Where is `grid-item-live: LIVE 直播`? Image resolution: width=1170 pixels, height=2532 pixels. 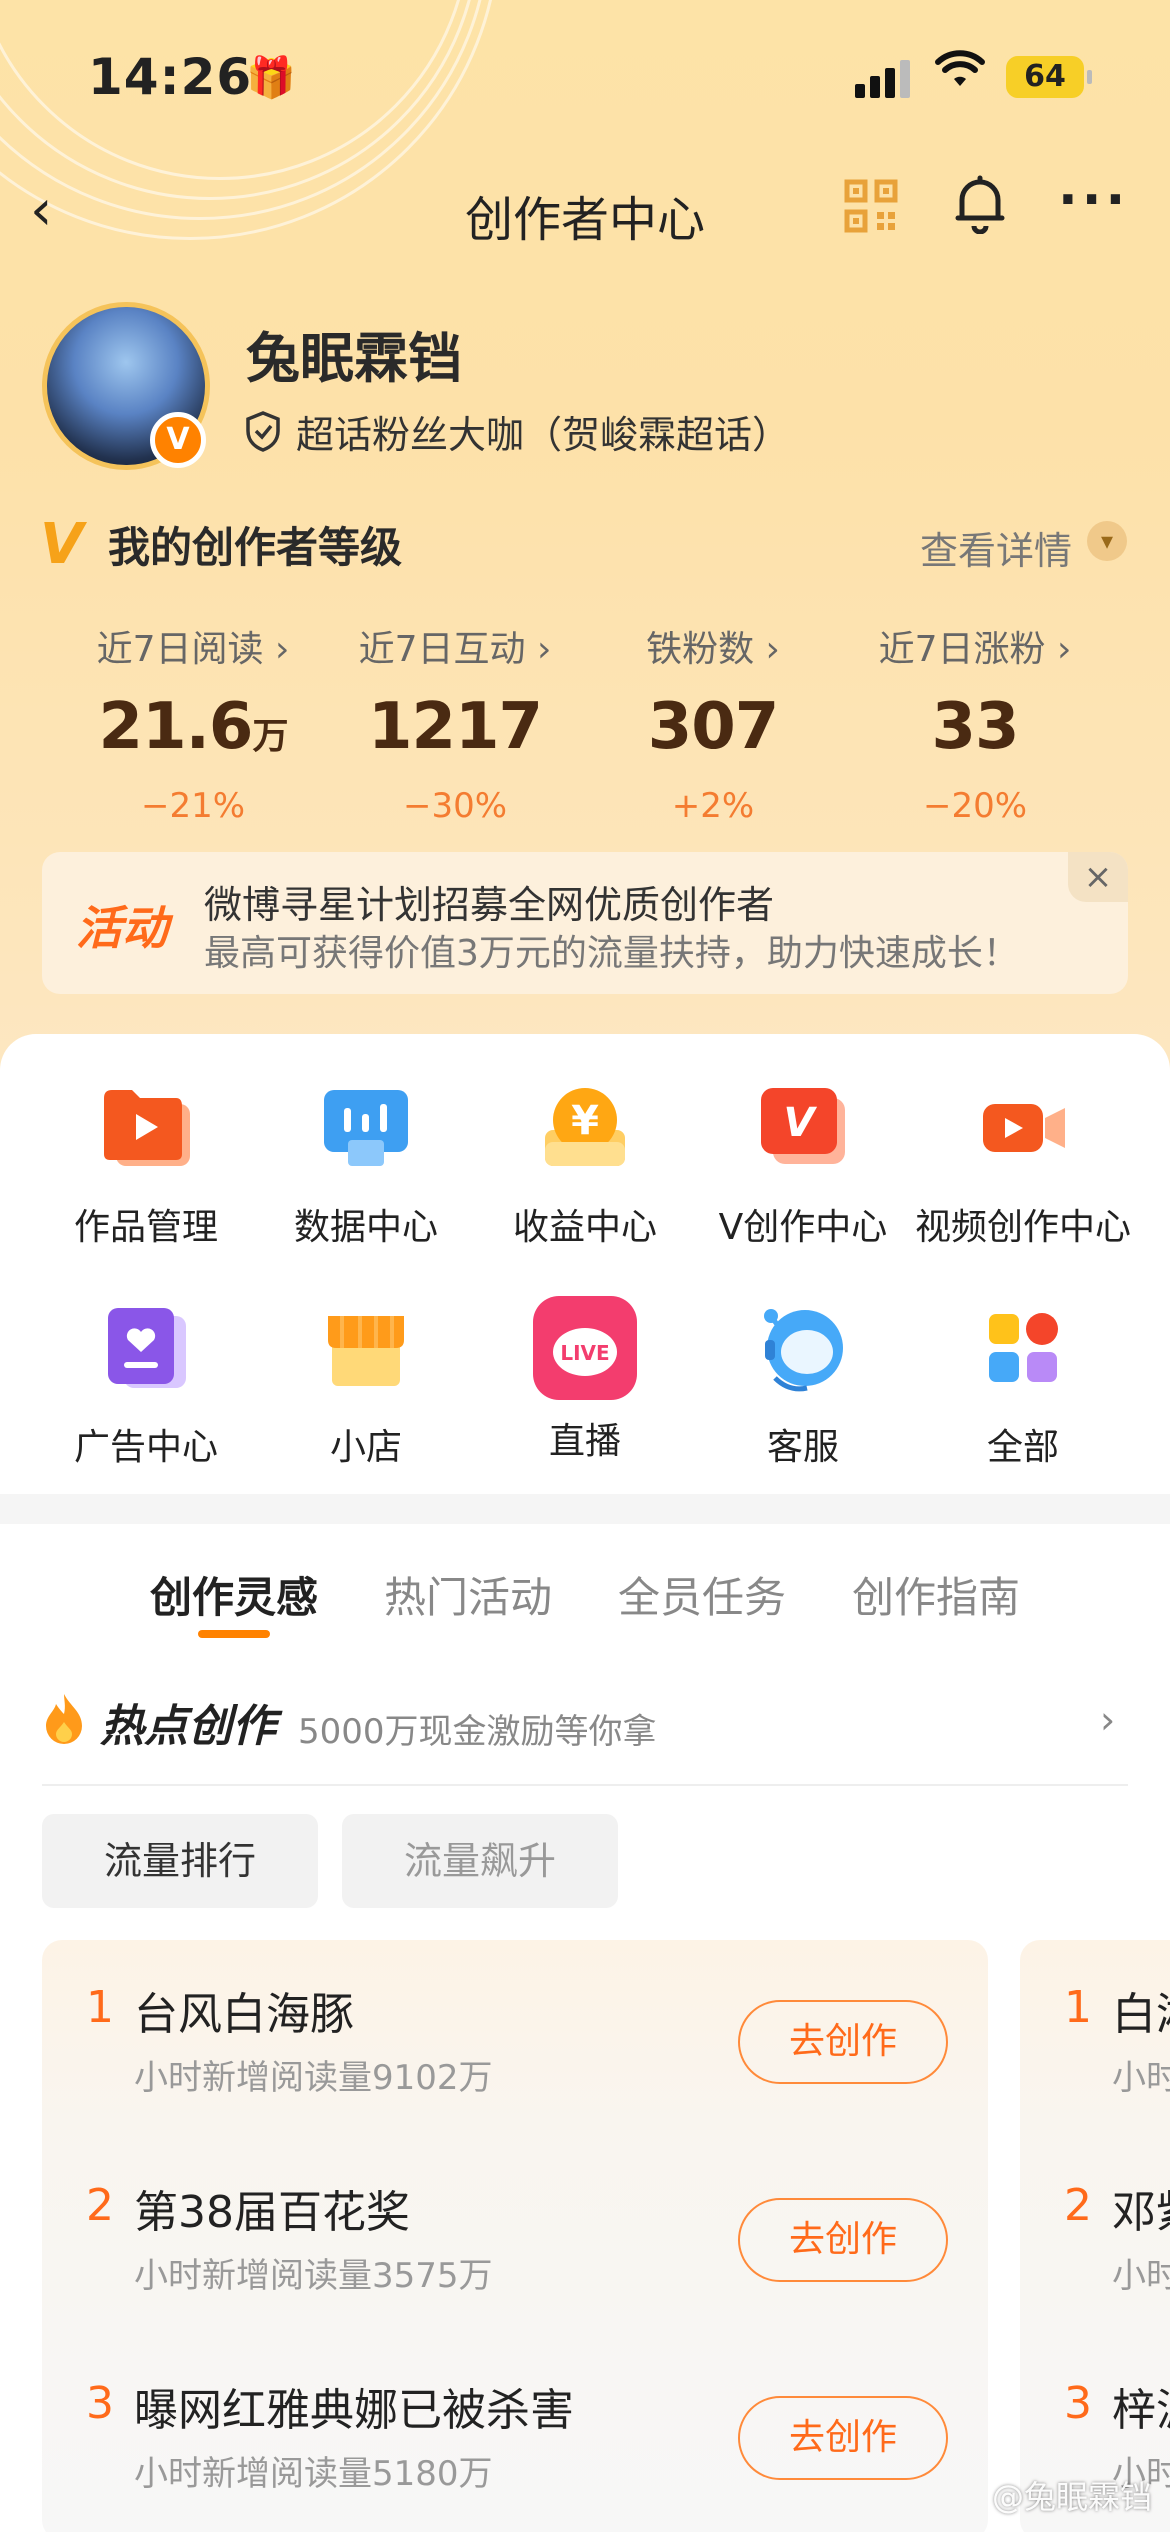 grid-item-live: LIVE 直播 is located at coordinates (585, 1380).